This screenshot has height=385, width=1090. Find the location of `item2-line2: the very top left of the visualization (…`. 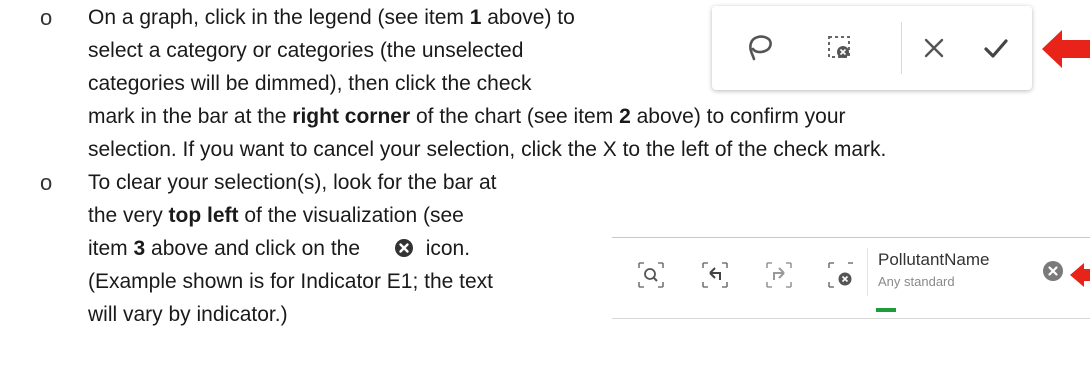

item2-line2: the very top left of the visualization (… is located at coordinates (276, 215).